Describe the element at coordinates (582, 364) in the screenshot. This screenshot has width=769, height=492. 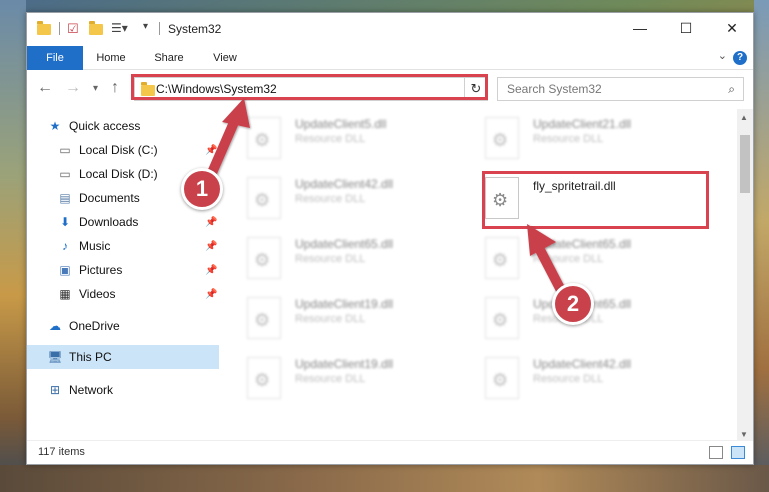
I see `file-name: UpdateClient42.dll` at that location.